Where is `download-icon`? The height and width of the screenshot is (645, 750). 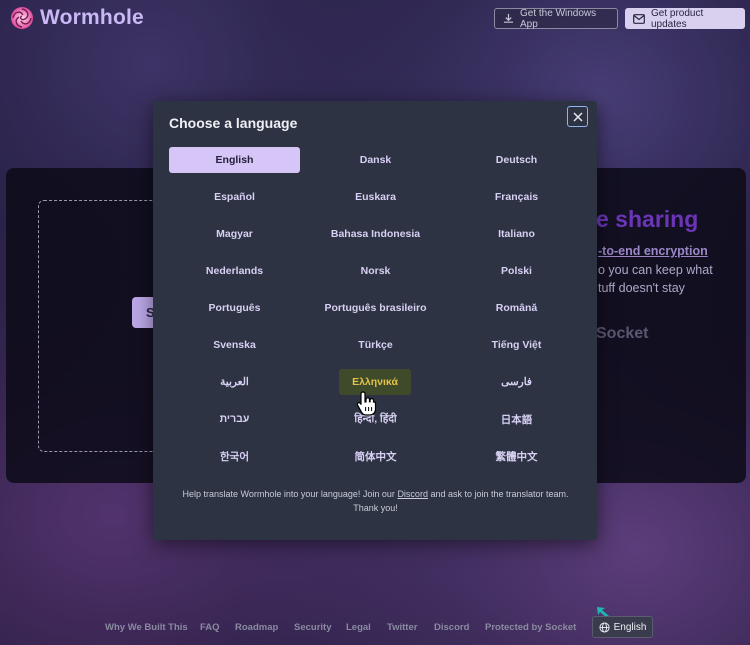
download-icon is located at coordinates (508, 18).